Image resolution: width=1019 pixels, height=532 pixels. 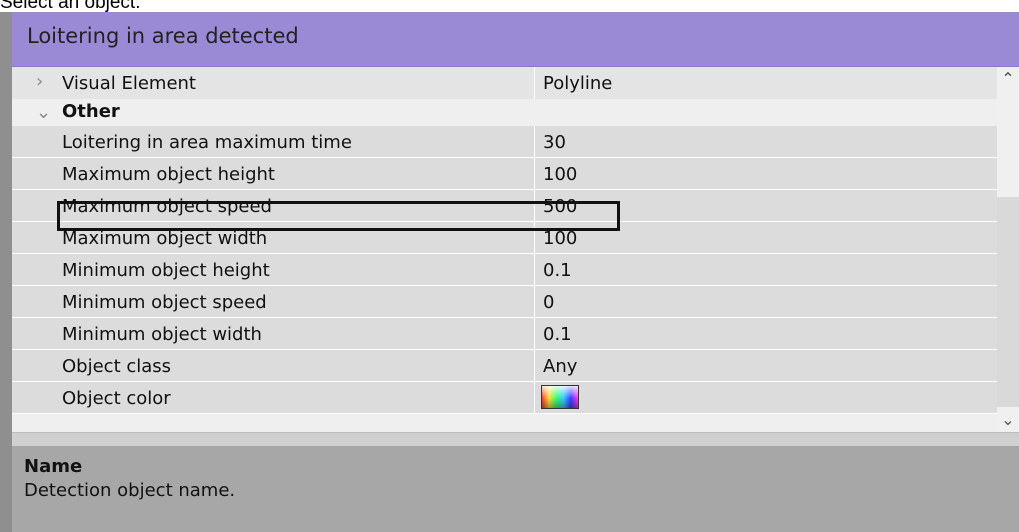 I want to click on panel-title-bar: Loitering in area detected, so click(x=515, y=39).